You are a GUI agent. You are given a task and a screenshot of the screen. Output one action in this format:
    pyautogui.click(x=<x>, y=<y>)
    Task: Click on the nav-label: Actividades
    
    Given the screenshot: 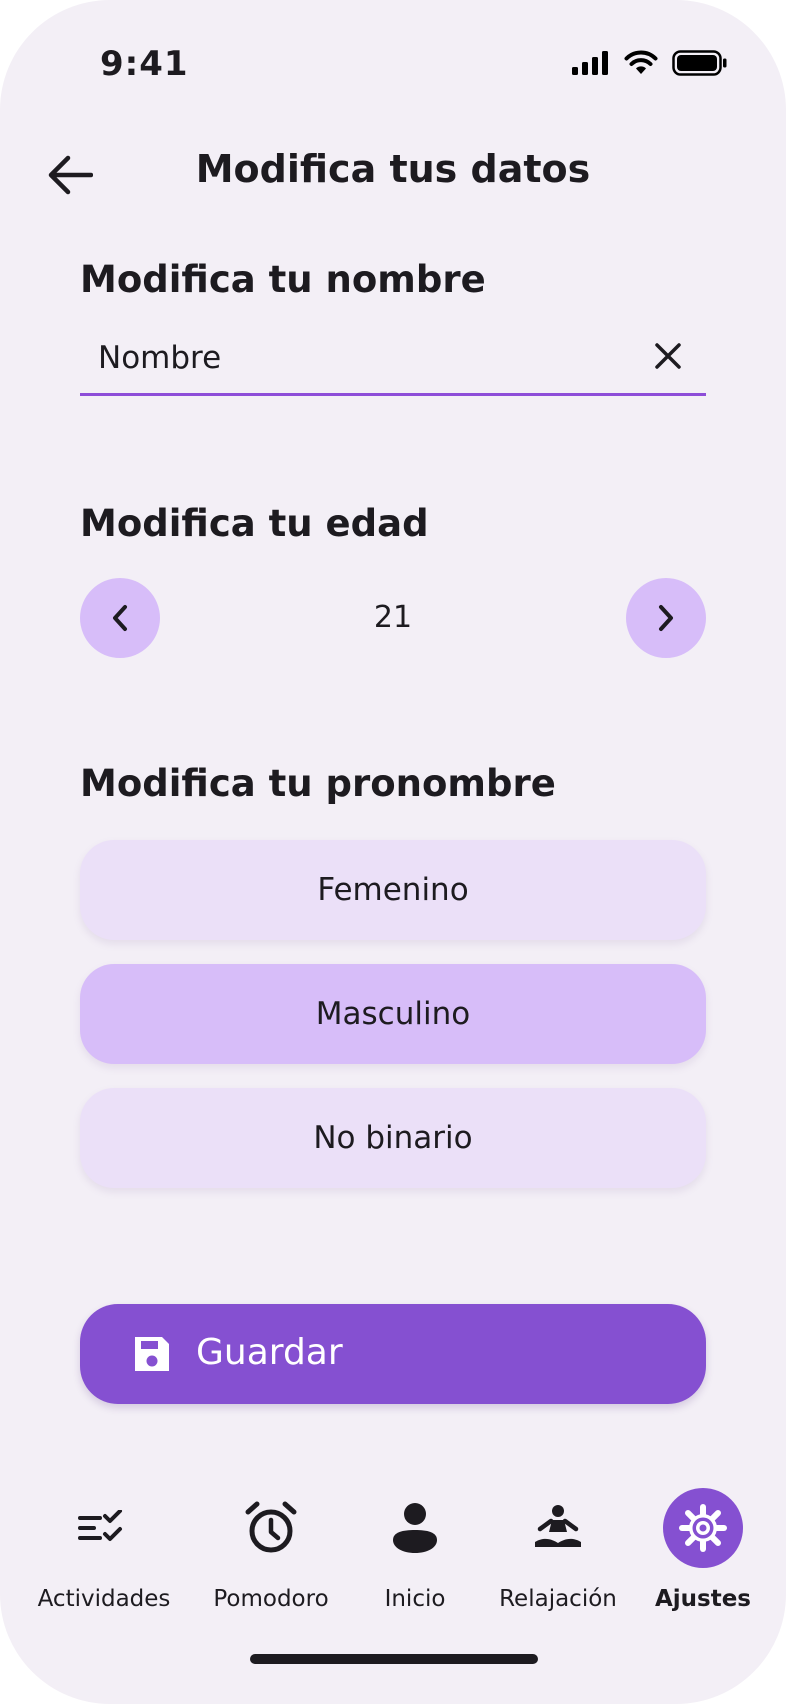 What is the action you would take?
    pyautogui.click(x=104, y=1599)
    